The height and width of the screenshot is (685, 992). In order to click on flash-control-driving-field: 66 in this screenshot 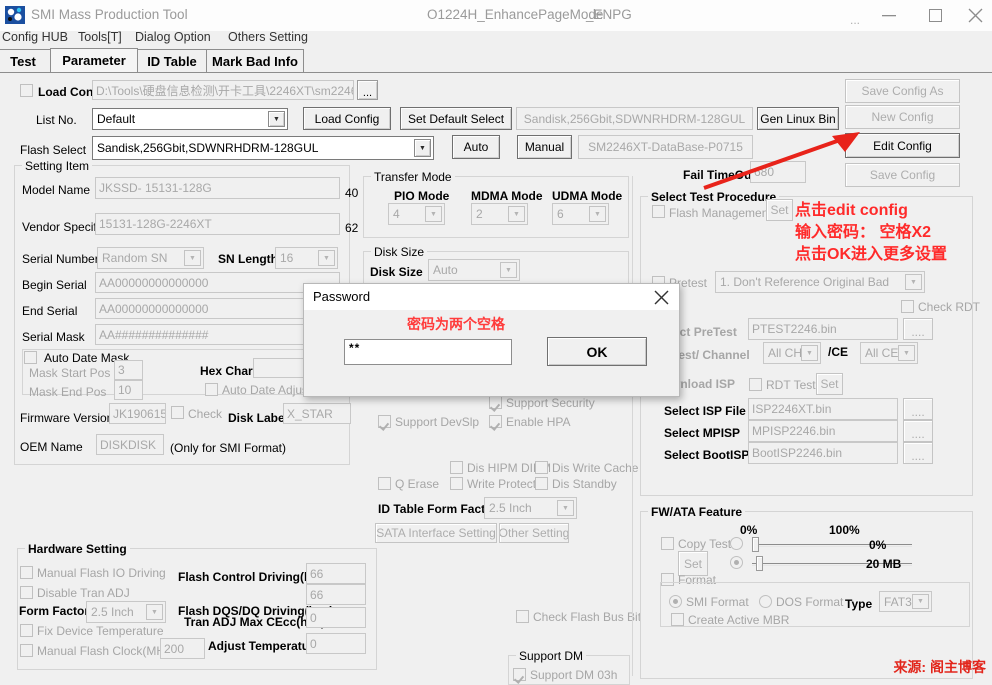, I will do `click(336, 573)`.